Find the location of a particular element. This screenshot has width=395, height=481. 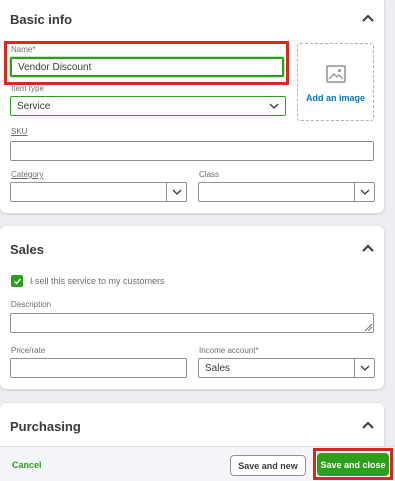

income-account-label: Income account* is located at coordinates (229, 350).